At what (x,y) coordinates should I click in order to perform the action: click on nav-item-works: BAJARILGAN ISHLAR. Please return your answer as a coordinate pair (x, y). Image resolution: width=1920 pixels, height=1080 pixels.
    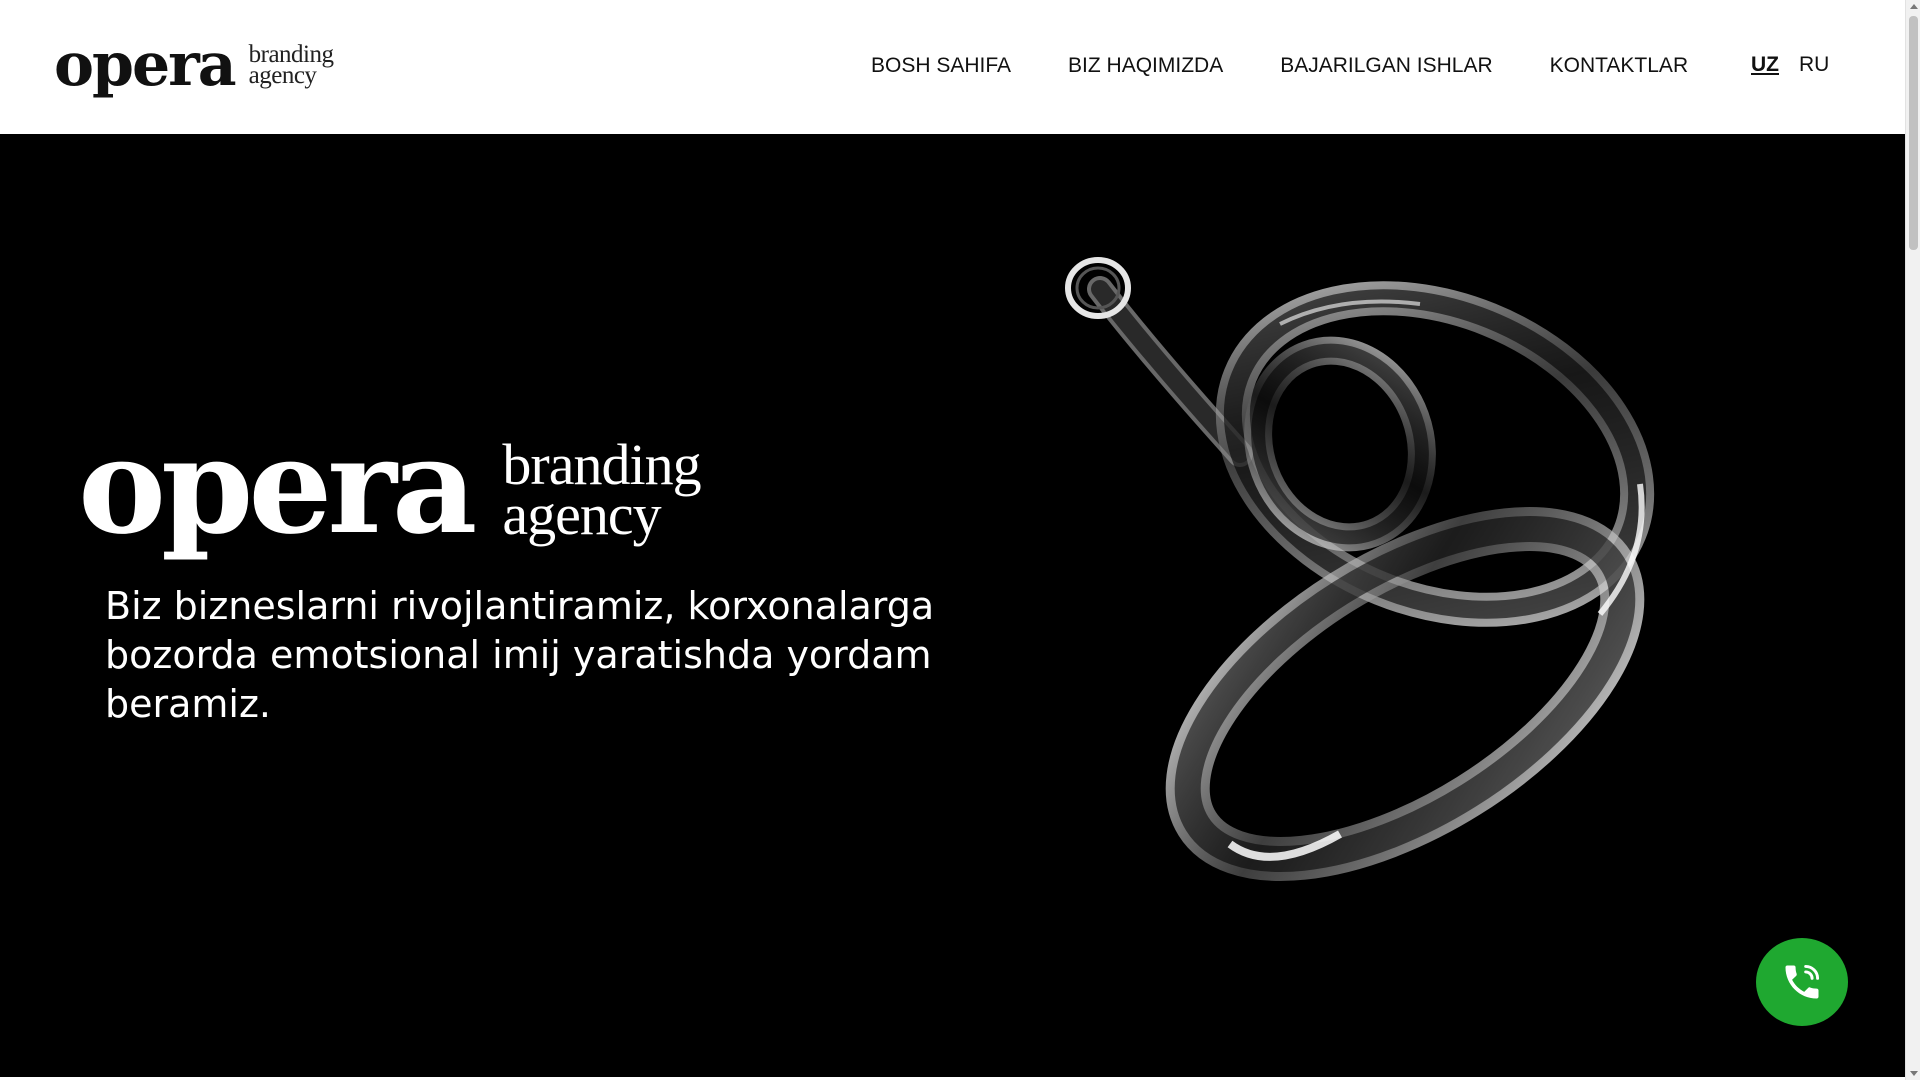
    Looking at the image, I should click on (1386, 66).